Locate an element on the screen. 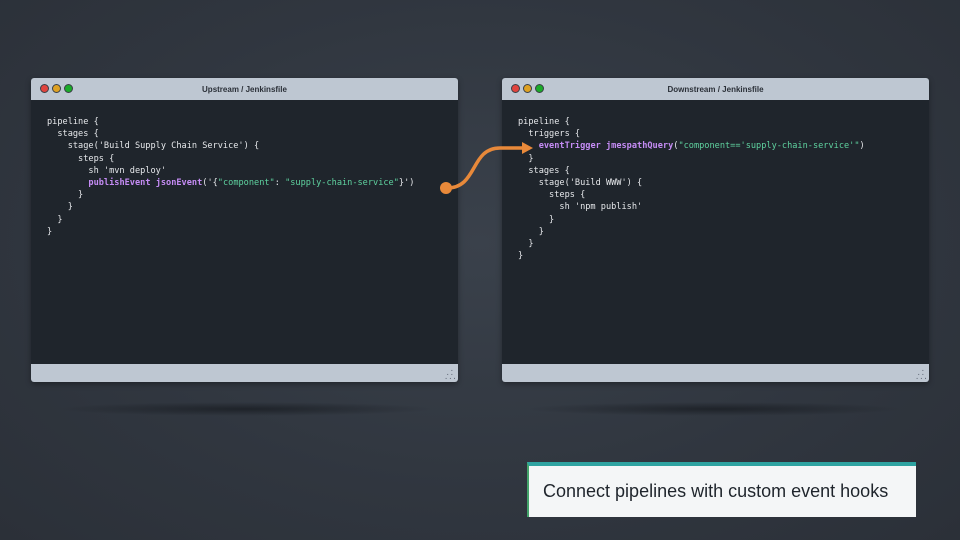  code-line: stage('Build Supply Chain Service') { is located at coordinates (230, 146).